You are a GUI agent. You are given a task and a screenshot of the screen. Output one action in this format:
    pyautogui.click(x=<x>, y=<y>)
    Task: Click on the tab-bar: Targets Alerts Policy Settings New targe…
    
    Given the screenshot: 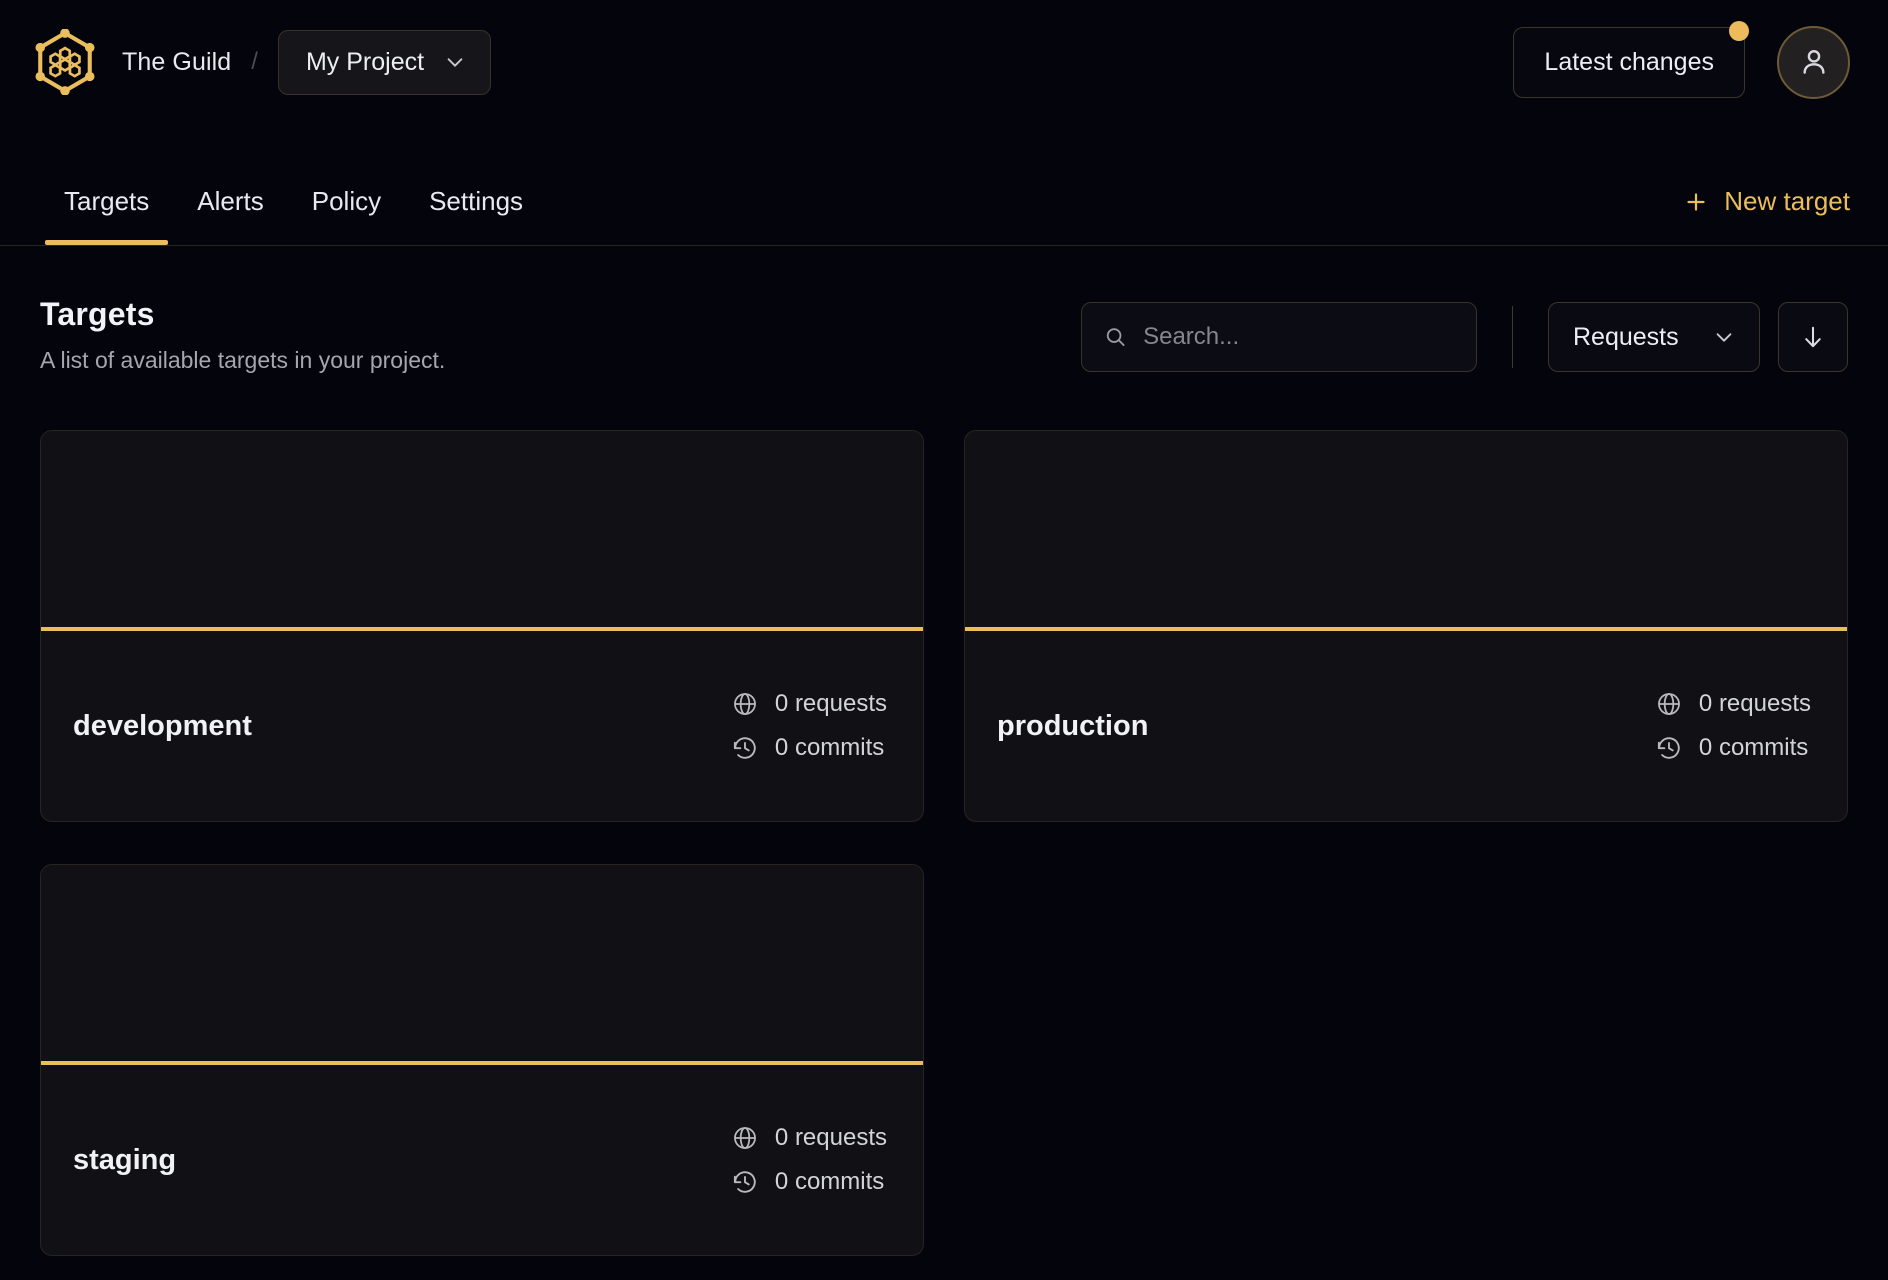 What is the action you would take?
    pyautogui.click(x=944, y=185)
    